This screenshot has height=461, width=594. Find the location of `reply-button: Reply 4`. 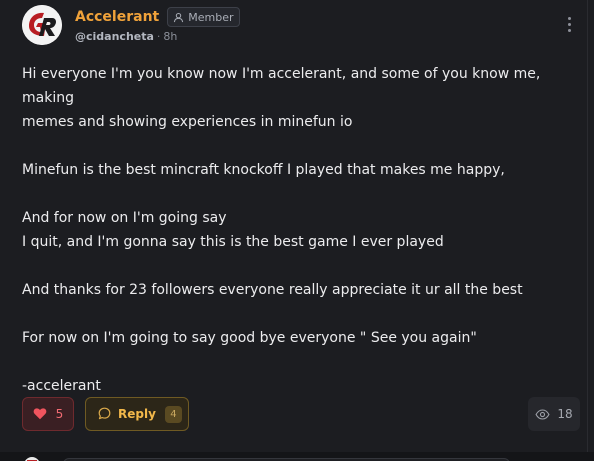

reply-button: Reply 4 is located at coordinates (137, 414).